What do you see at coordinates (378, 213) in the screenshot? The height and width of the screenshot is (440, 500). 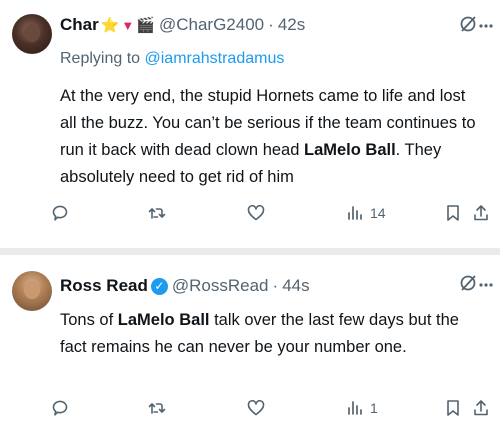 I see `views-count: 14` at bounding box center [378, 213].